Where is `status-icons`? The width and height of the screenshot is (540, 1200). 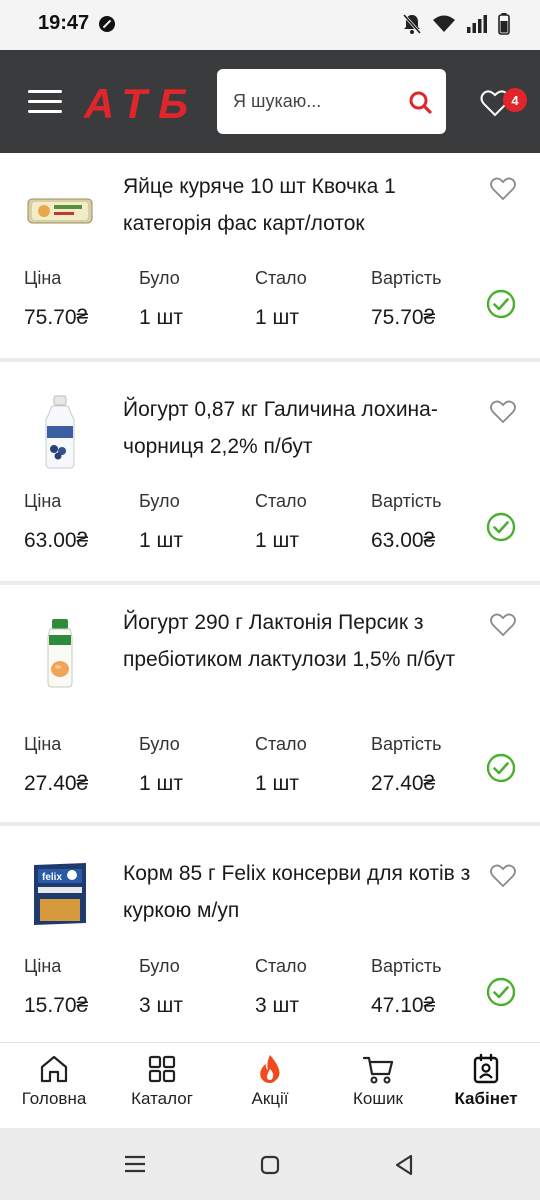
status-icons is located at coordinates (456, 24).